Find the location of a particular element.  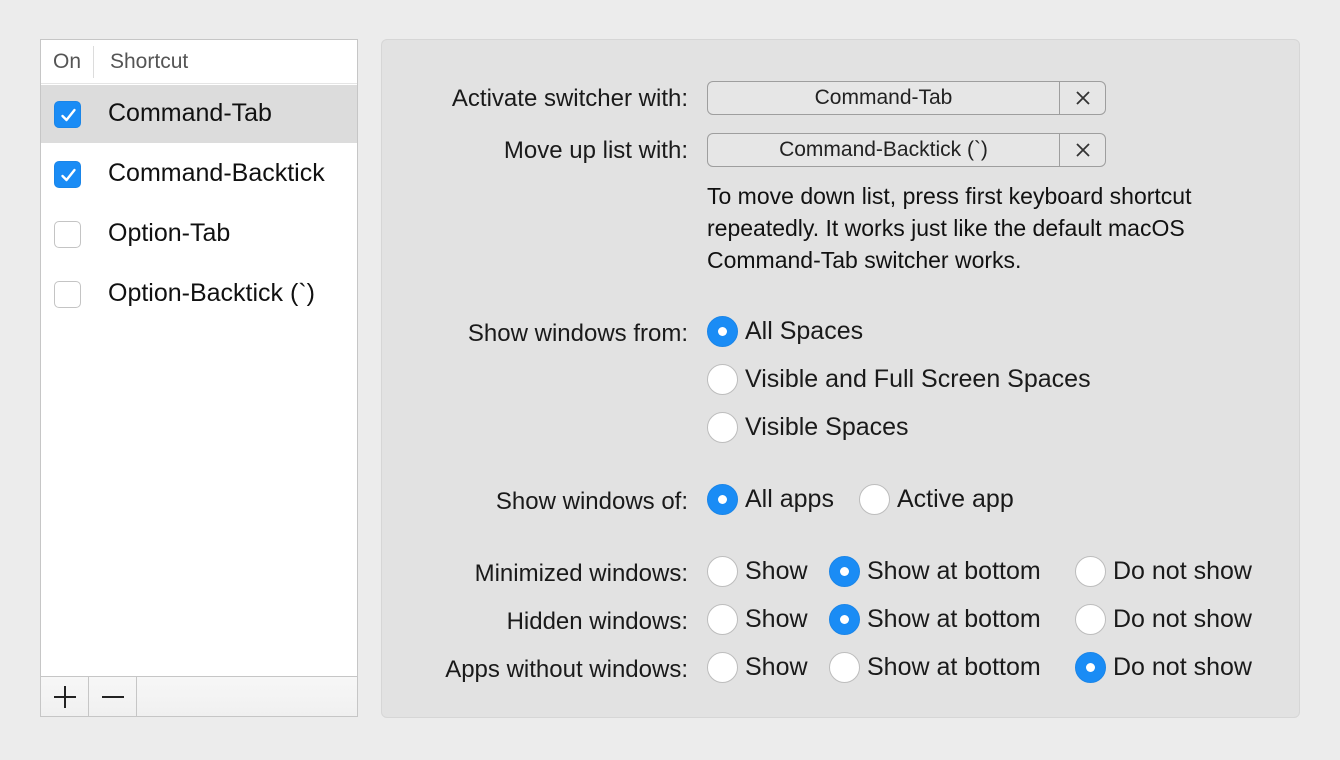

radio-all-spaces: All Spaces is located at coordinates (785, 331).